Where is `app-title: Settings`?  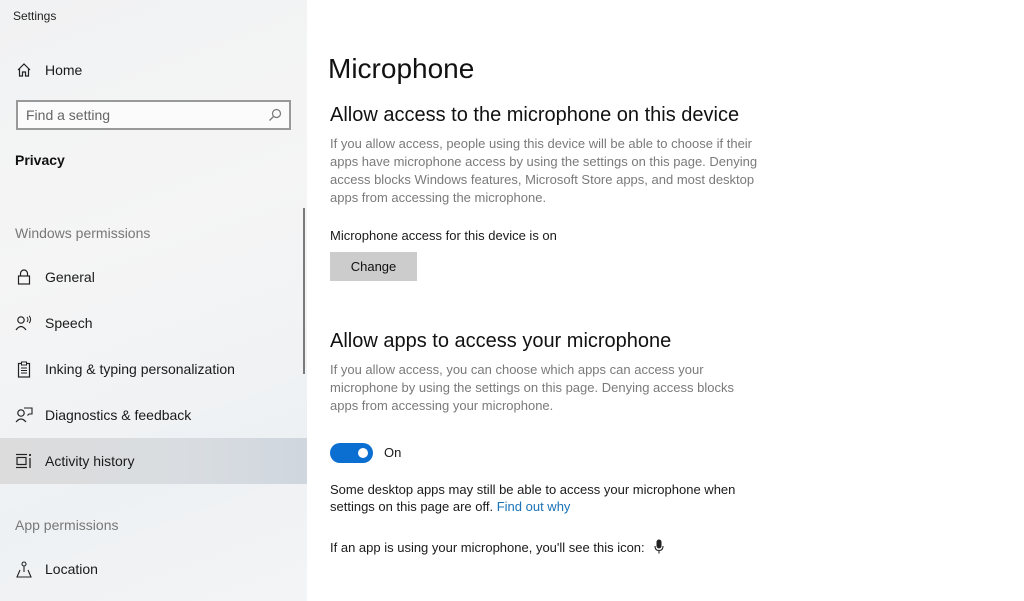
app-title: Settings is located at coordinates (35, 16).